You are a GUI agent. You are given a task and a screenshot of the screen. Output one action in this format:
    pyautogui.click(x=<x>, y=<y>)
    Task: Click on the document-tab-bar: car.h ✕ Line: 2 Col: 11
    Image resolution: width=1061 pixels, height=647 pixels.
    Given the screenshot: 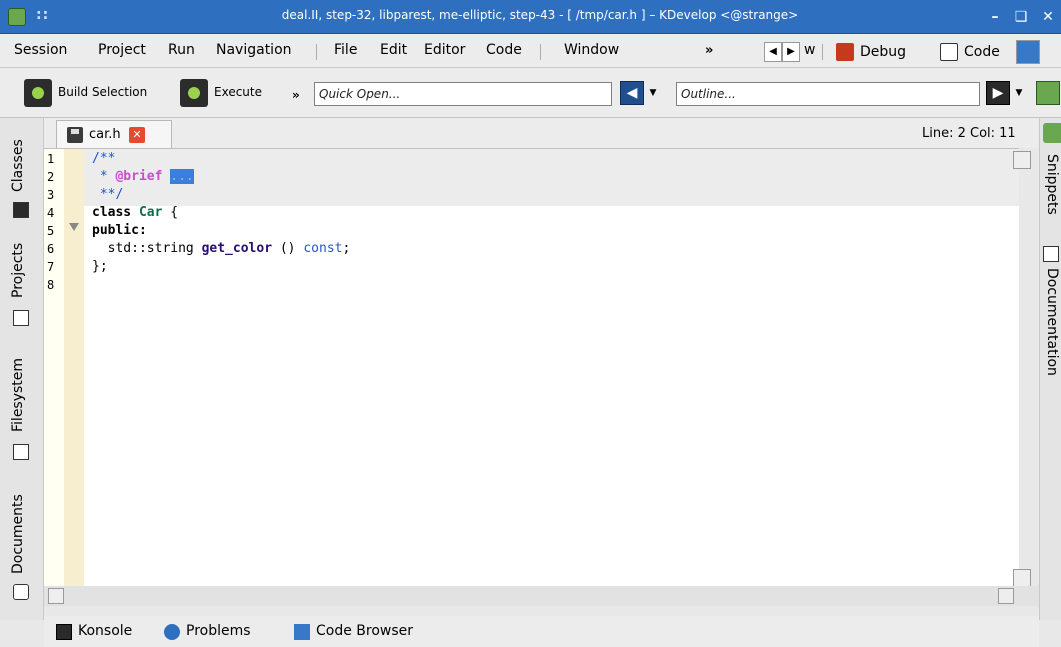 What is the action you would take?
    pyautogui.click(x=552, y=133)
    